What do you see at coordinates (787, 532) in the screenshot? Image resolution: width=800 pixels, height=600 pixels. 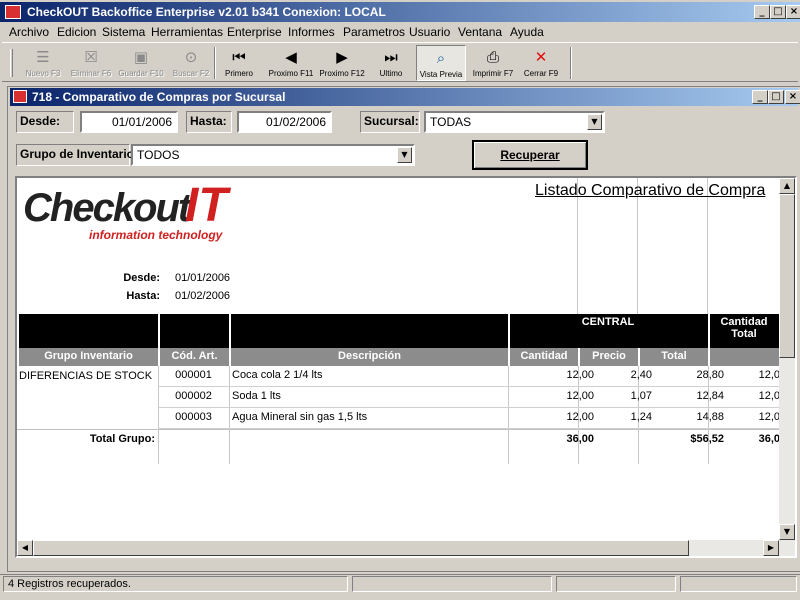 I see `scroll-down-icon: ▼` at bounding box center [787, 532].